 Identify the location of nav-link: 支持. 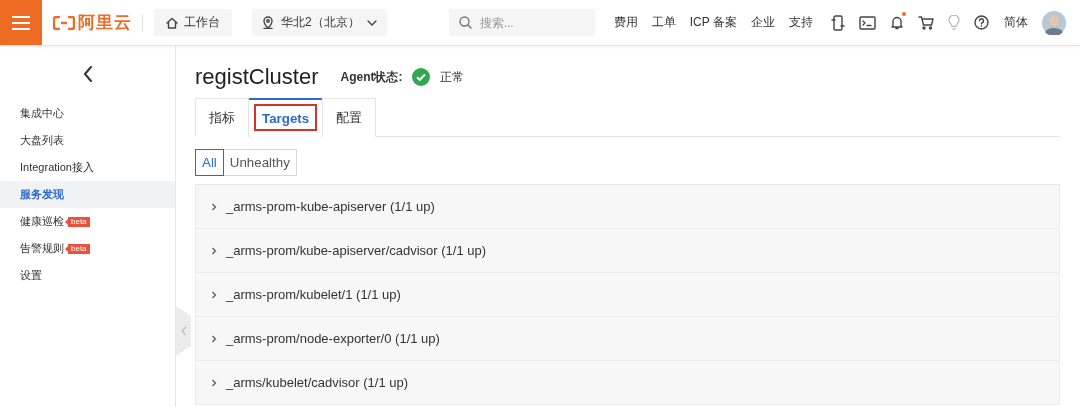
(800, 22).